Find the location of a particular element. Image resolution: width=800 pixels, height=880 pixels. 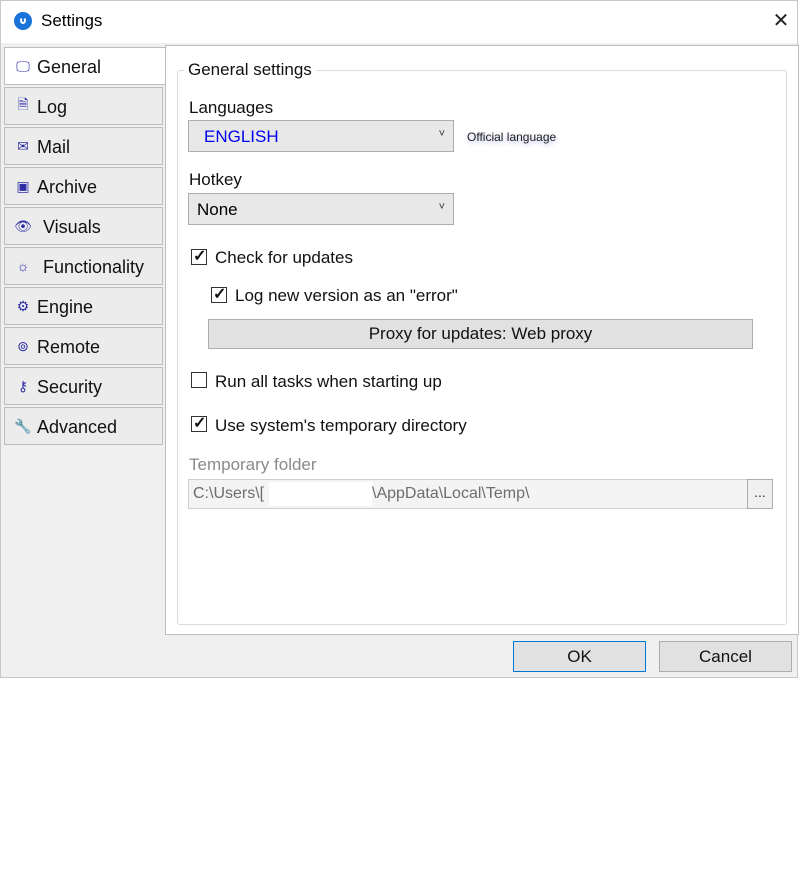

proxy-for-updates-button: Proxy for updates: Web proxy is located at coordinates (480, 334).